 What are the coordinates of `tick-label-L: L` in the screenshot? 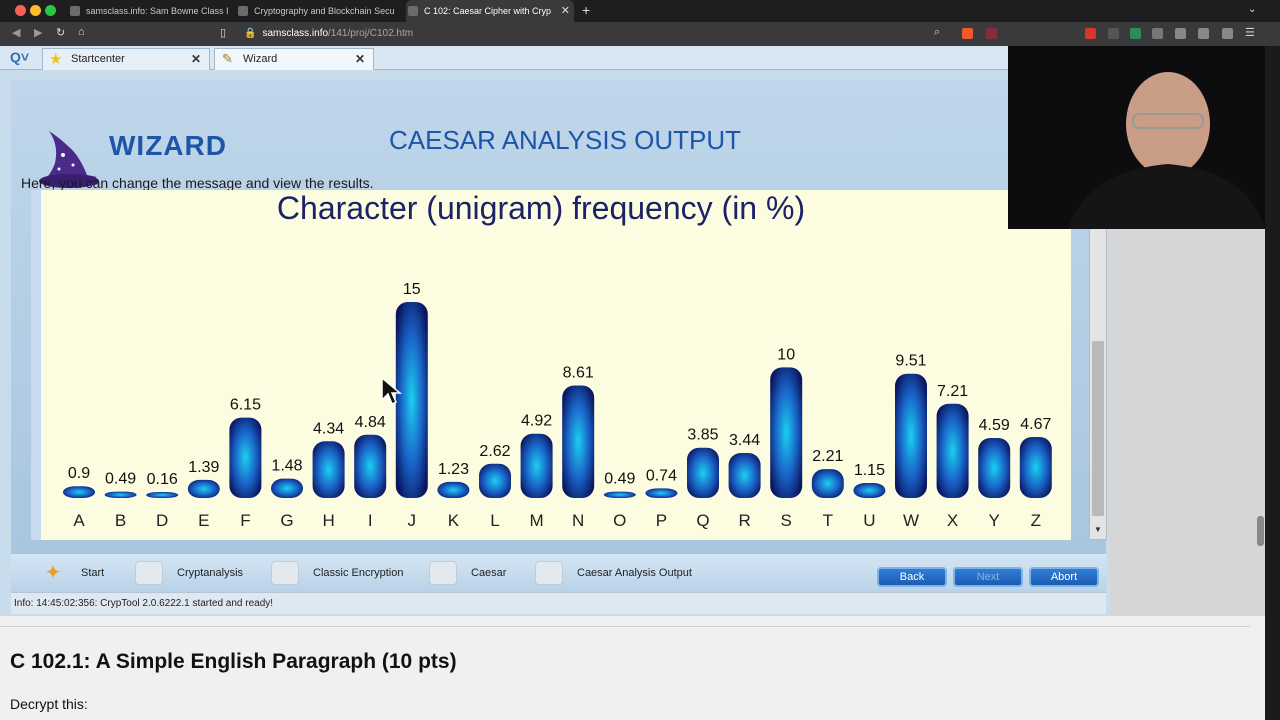 It's located at (494, 520).